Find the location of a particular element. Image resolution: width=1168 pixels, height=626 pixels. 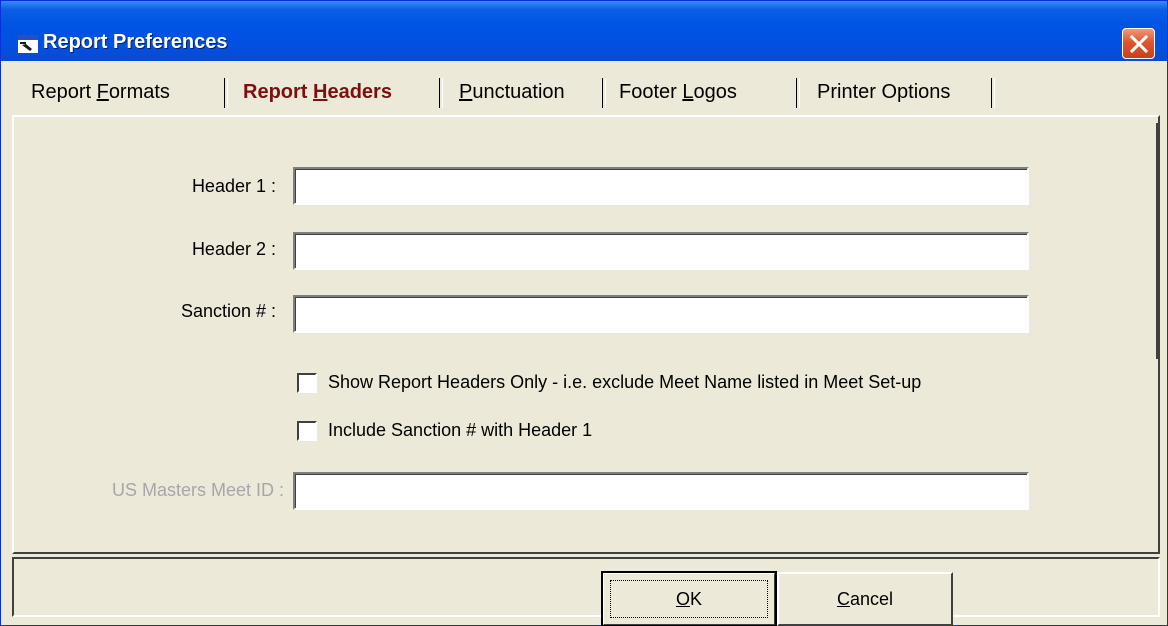

sanction-input is located at coordinates (661, 314).